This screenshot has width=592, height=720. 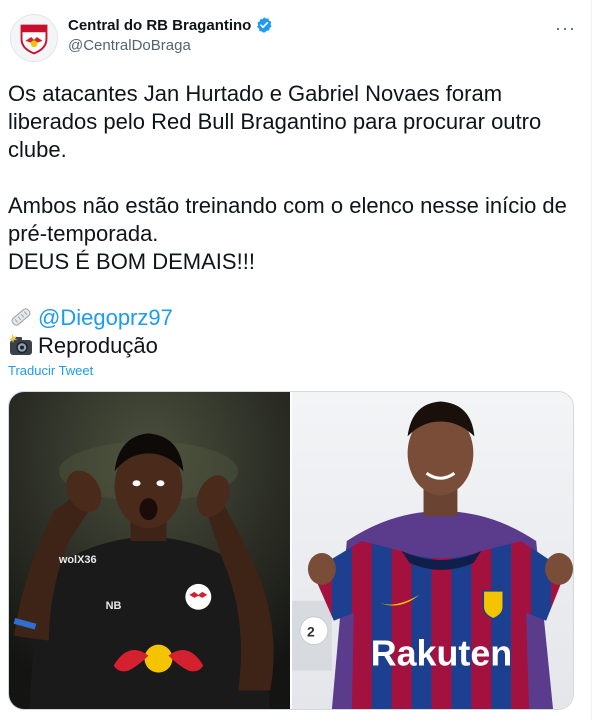 I want to click on svg-text: wolX36, so click(x=77, y=560).